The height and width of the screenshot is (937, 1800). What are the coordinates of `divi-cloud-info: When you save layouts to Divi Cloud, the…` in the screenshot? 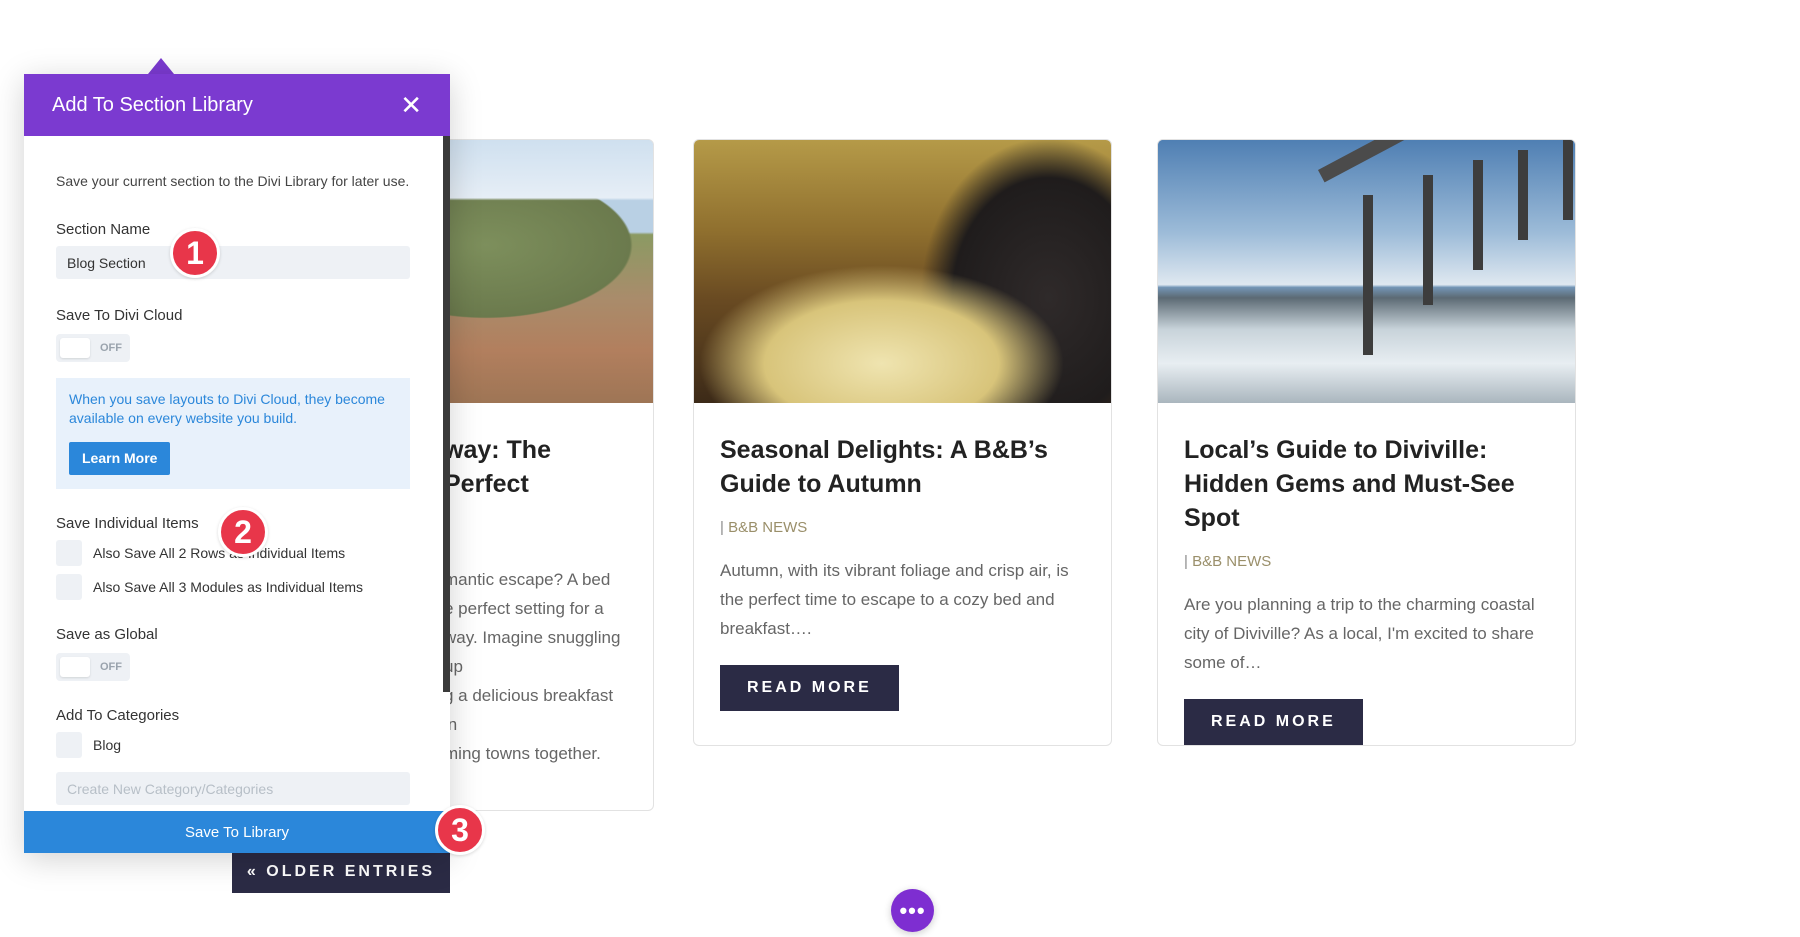 It's located at (233, 433).